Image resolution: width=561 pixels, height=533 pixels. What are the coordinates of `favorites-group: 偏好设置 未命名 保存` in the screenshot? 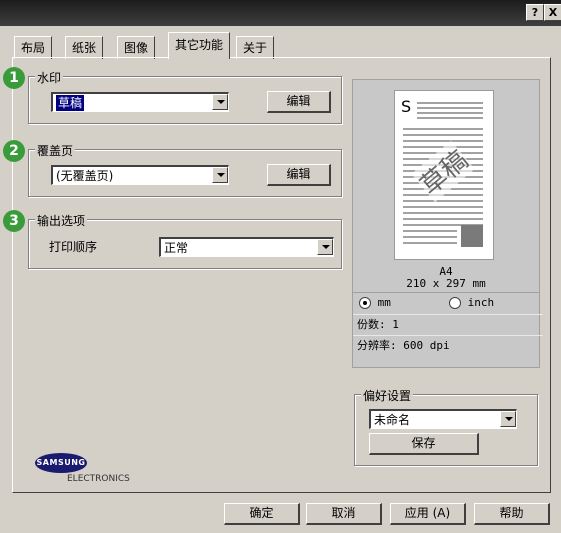 It's located at (446, 426).